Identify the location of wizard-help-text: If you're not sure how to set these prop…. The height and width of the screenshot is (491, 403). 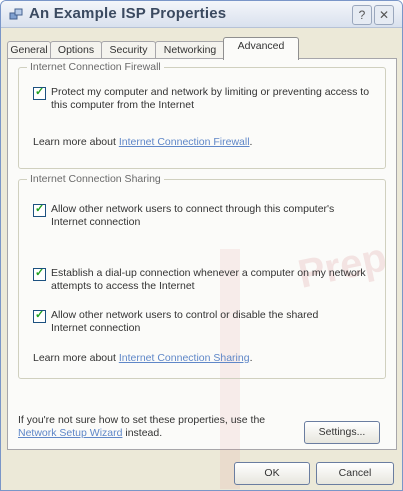
(153, 427).